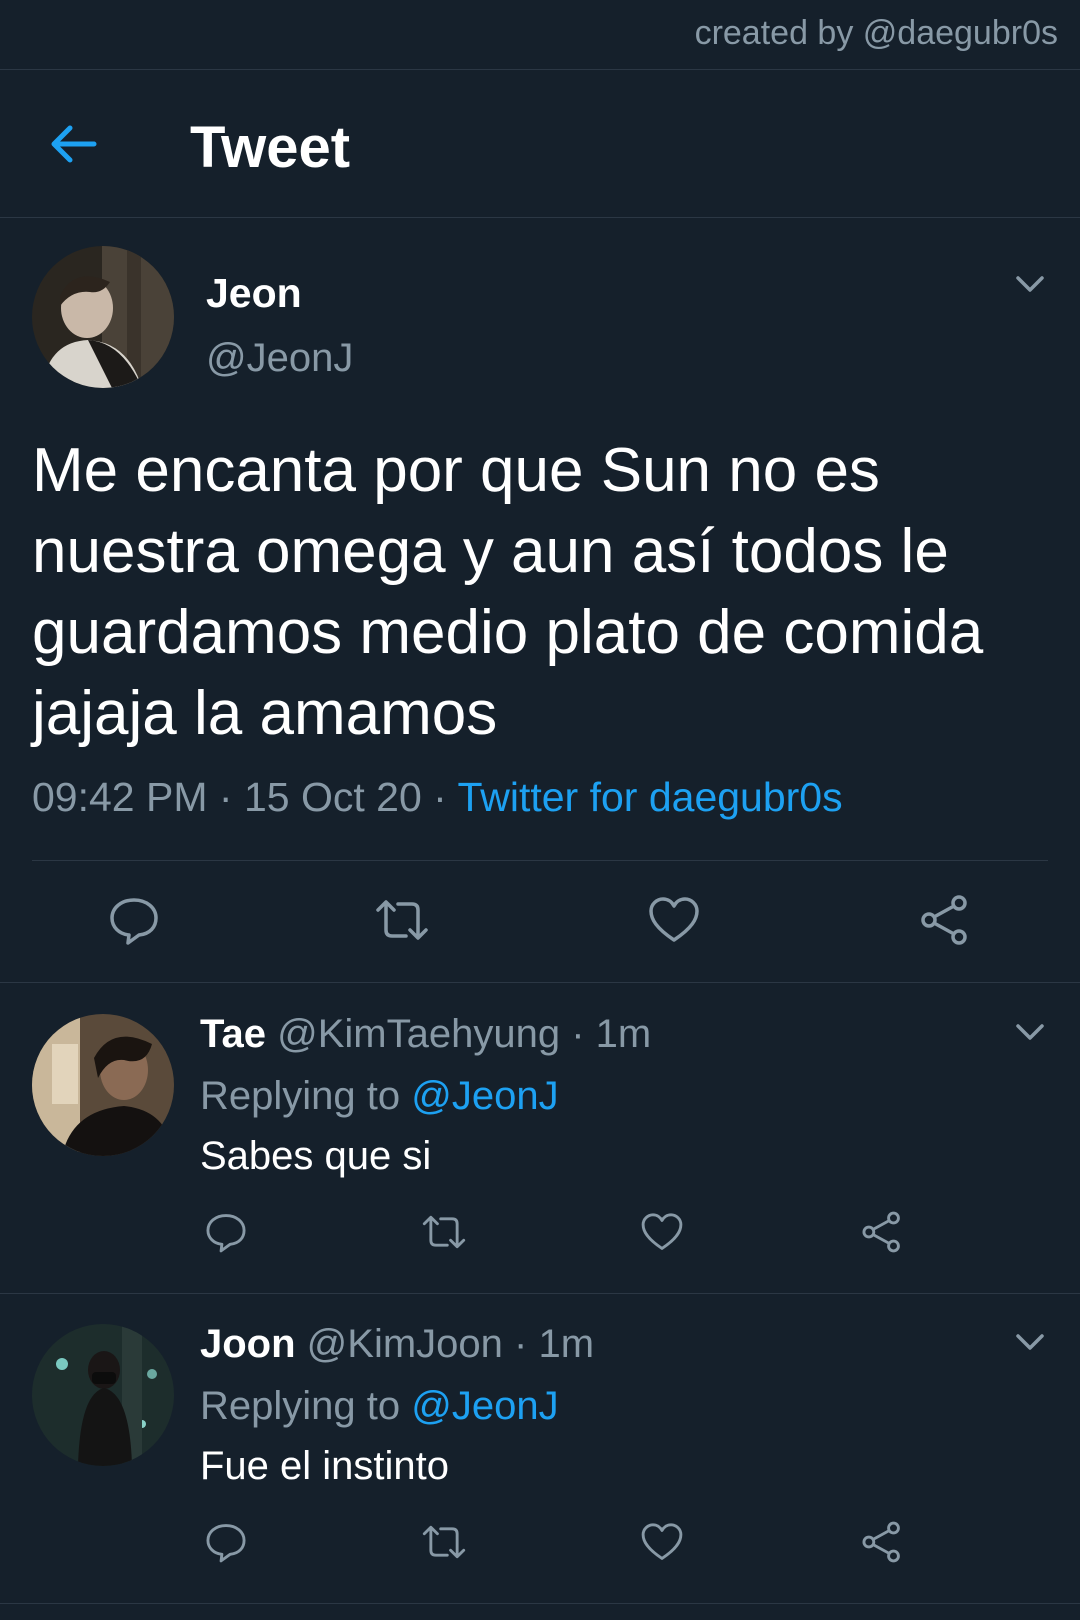 The width and height of the screenshot is (1080, 1620). I want to click on reply-header: Joon @KimJoon · 1m, so click(397, 1344).